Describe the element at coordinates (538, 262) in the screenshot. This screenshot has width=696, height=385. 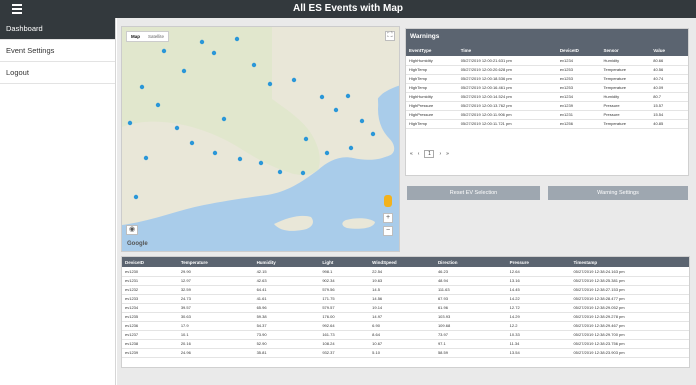
I see `events-column-header: Pressure` at that location.